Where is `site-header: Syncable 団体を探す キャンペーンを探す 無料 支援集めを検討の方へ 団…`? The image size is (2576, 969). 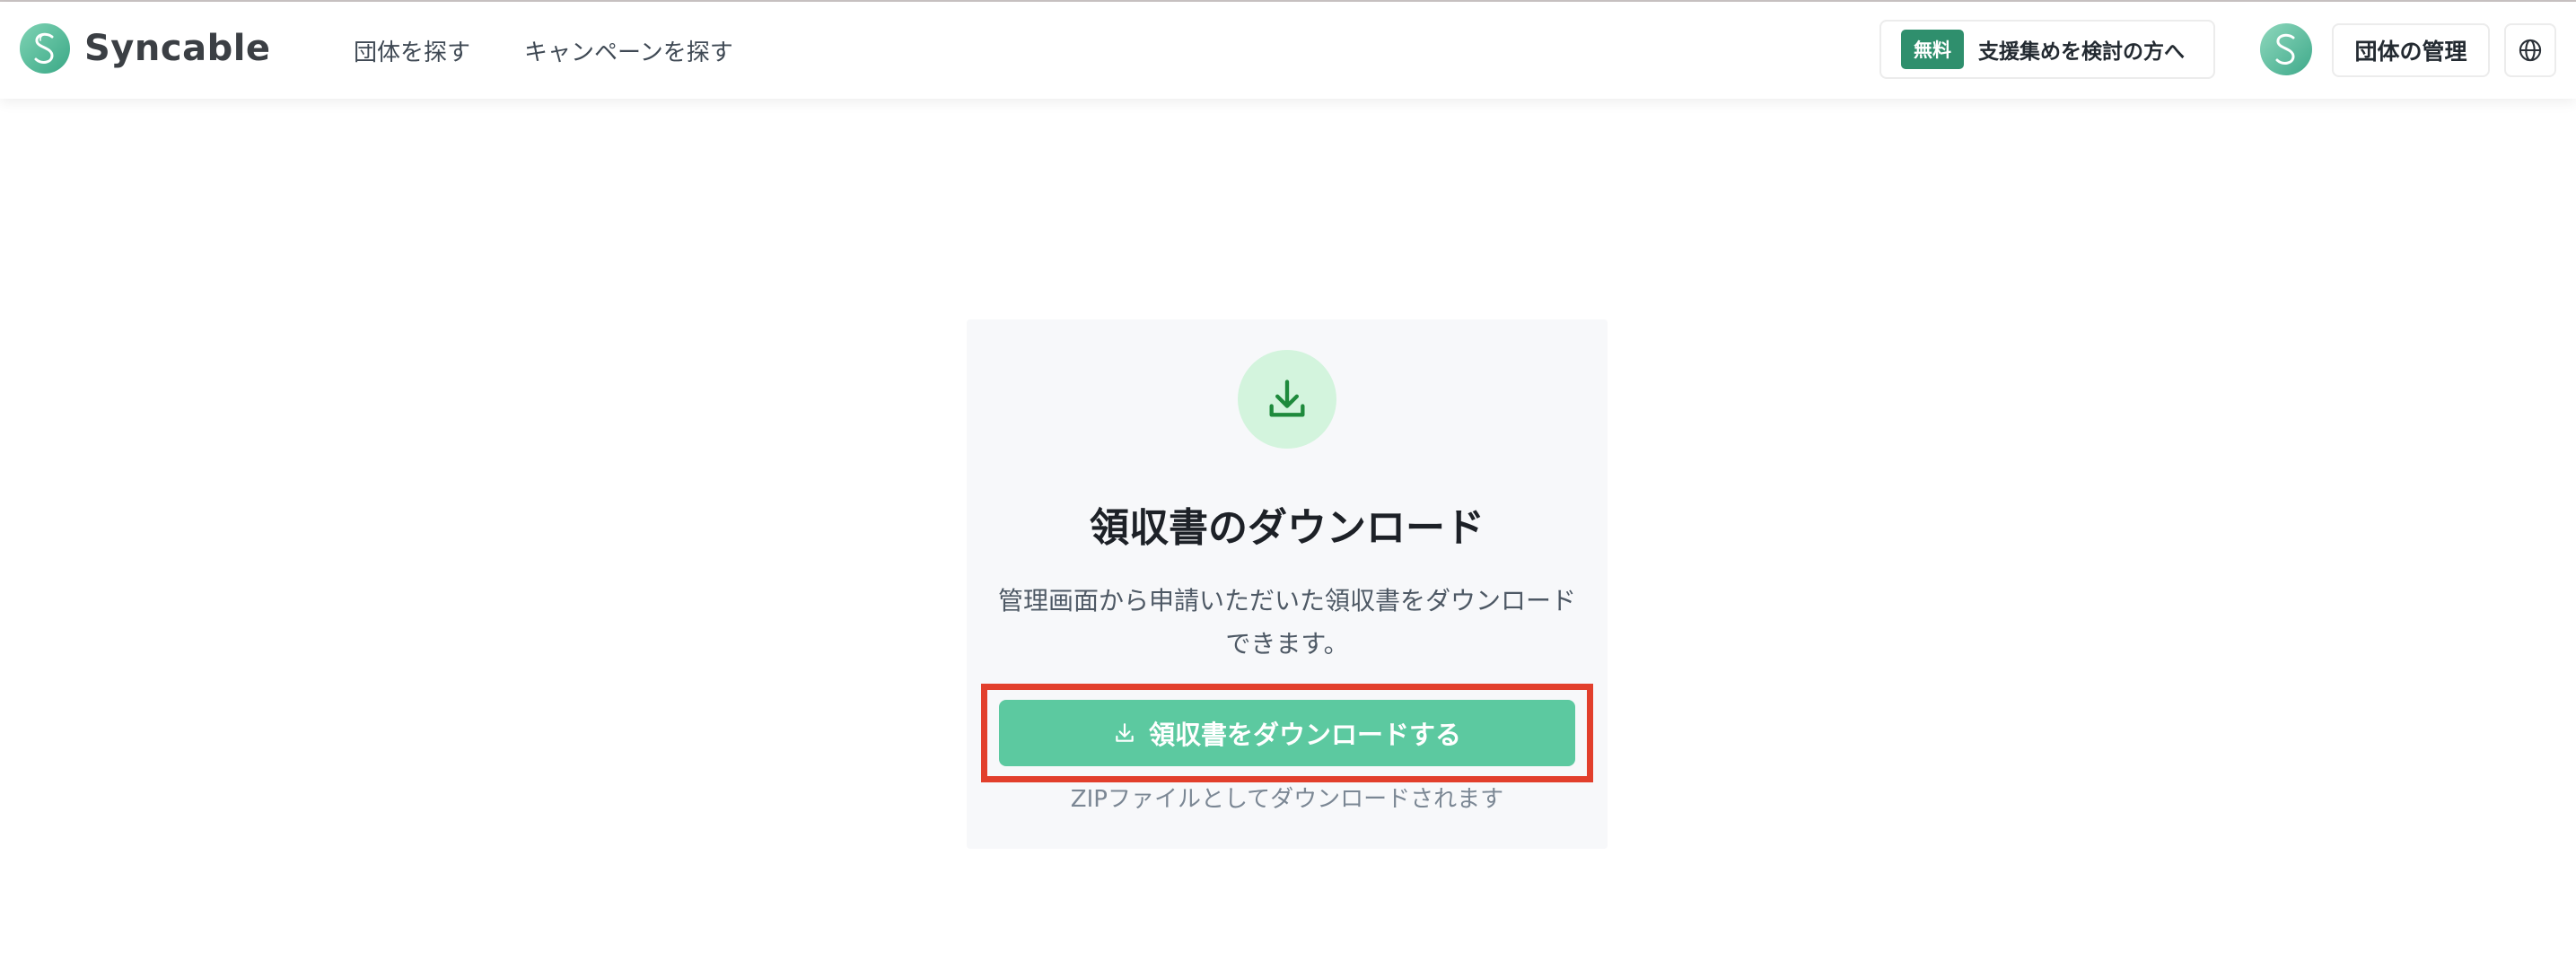
site-header: Syncable 団体を探す キャンペーンを探す 無料 支援集めを検討の方へ 団… is located at coordinates (1288, 50).